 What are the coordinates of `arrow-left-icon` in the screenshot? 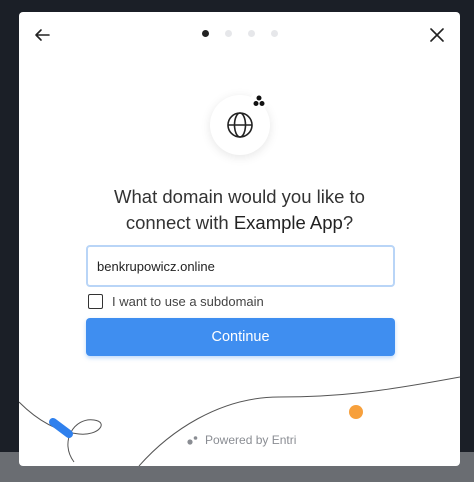 It's located at (42, 35).